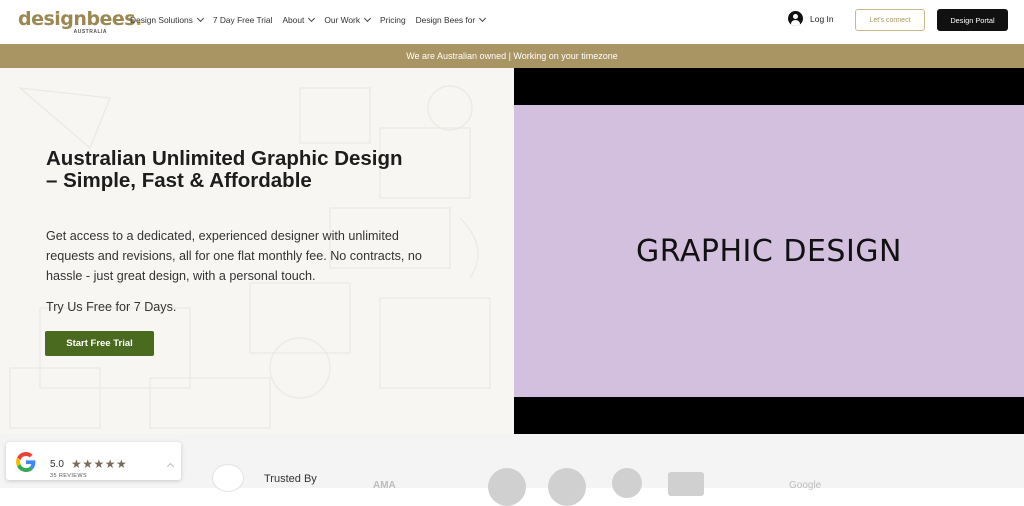 Image resolution: width=1024 pixels, height=506 pixels. I want to click on partner-logo-heart, so click(627, 483).